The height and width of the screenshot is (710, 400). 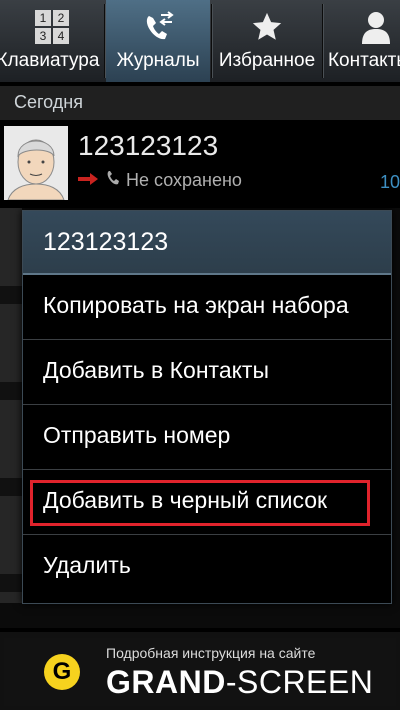 What do you see at coordinates (43, 18) in the screenshot?
I see `keypad-digit: 1` at bounding box center [43, 18].